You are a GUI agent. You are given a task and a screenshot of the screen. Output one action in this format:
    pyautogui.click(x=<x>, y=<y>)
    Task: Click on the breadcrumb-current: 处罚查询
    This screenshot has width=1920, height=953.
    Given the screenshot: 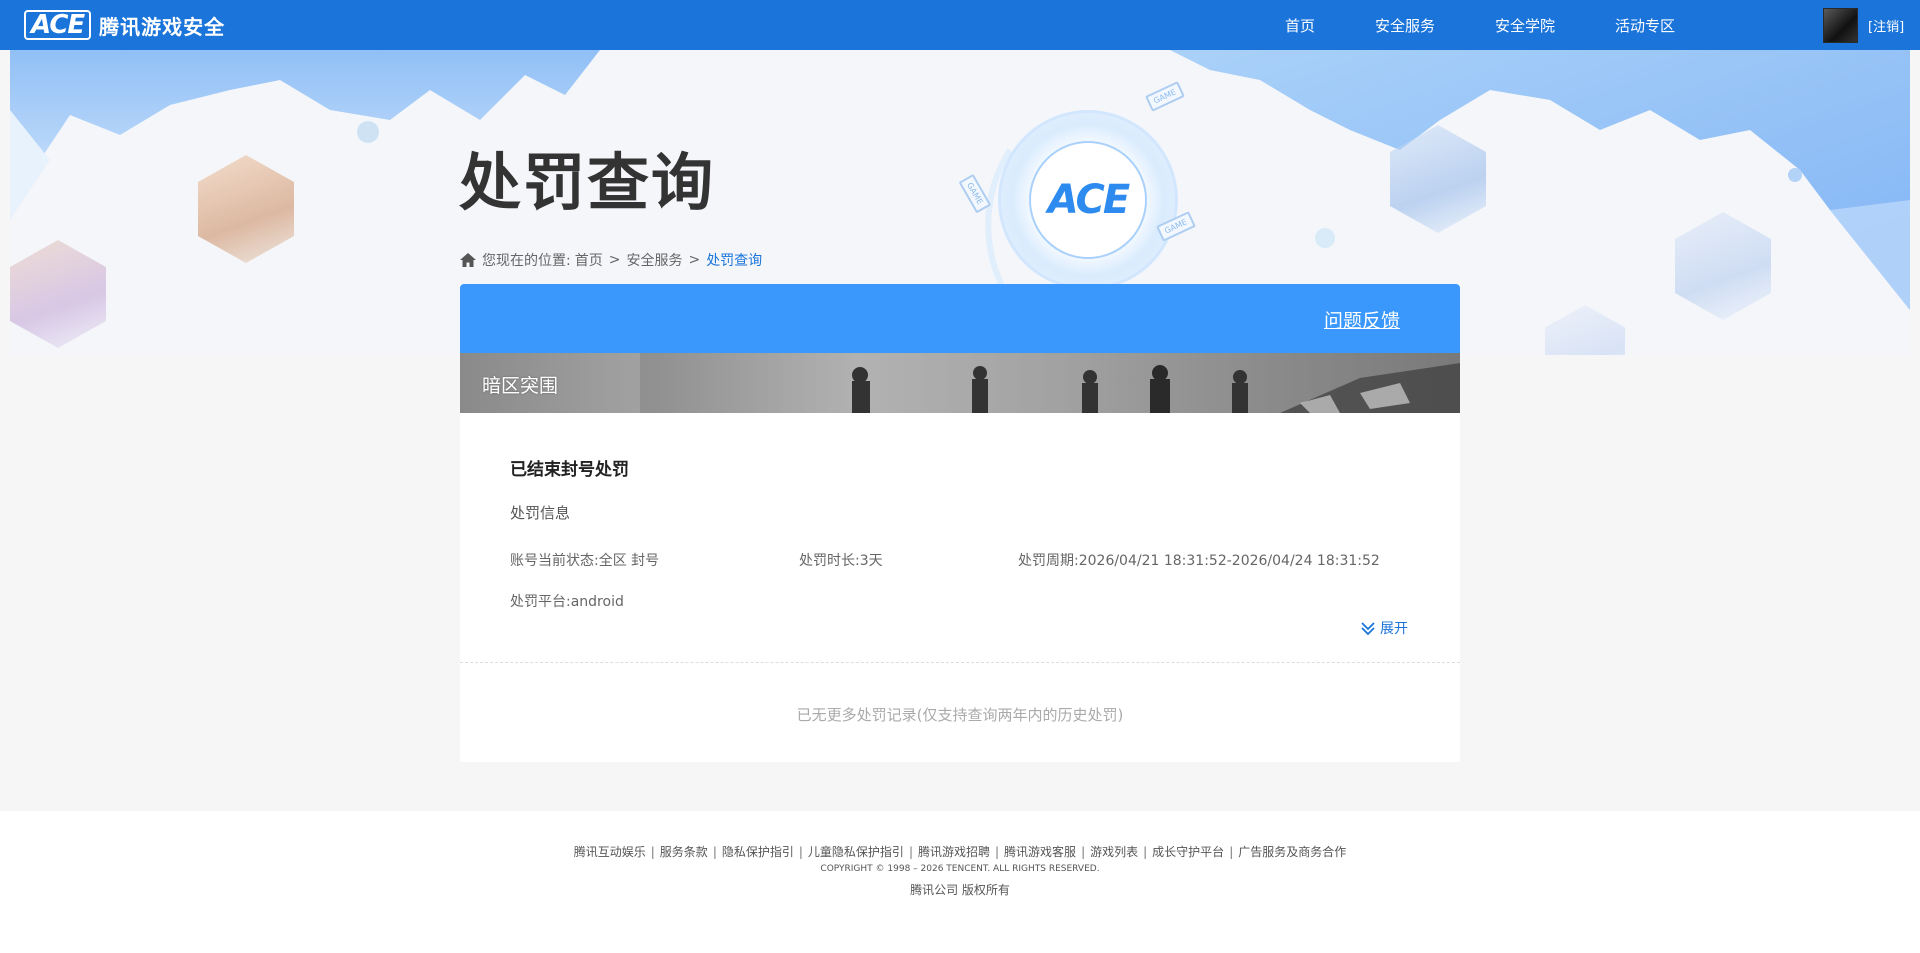 What is the action you would take?
    pyautogui.click(x=734, y=261)
    